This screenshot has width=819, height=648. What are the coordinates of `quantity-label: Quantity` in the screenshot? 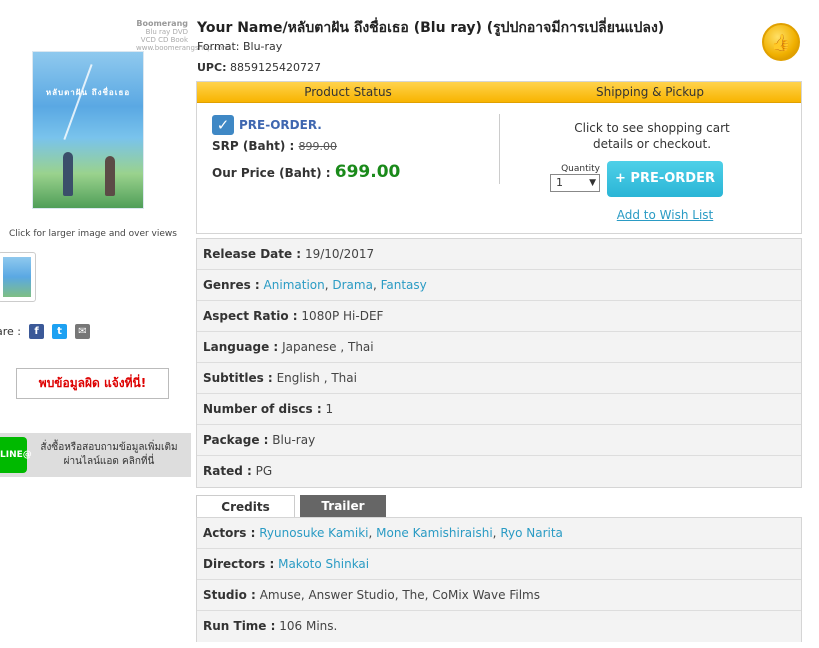 It's located at (580, 169).